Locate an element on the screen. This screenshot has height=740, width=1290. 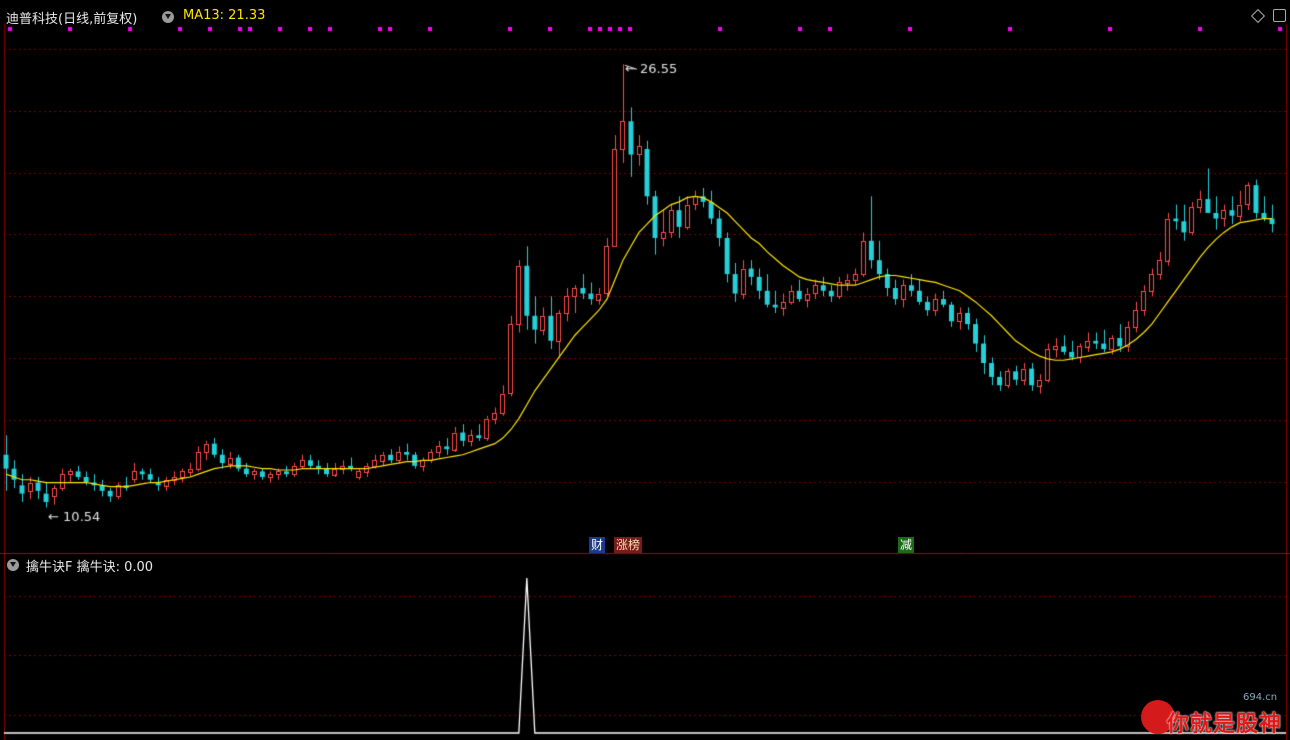
indicator-menu-icon is located at coordinates (13, 565).